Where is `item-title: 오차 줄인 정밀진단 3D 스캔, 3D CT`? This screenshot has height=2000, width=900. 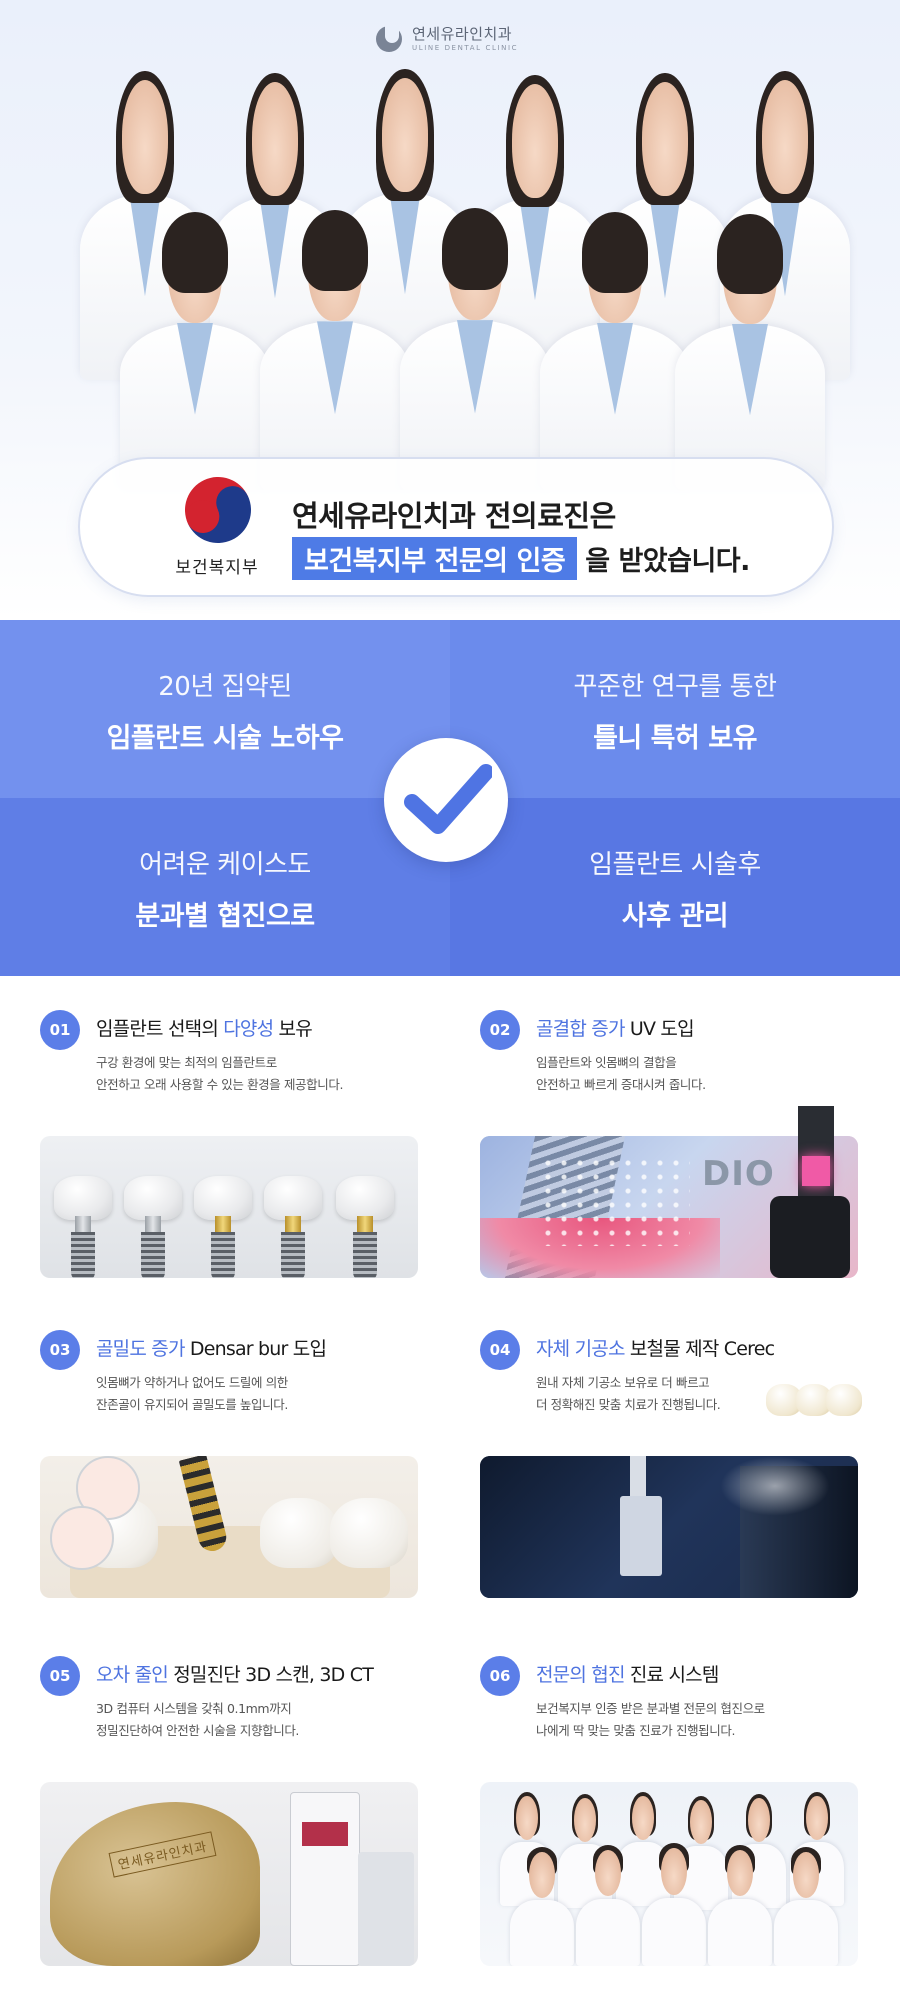
item-title: 오차 줄인 정밀진단 3D 스캔, 3D CT is located at coordinates (235, 1673).